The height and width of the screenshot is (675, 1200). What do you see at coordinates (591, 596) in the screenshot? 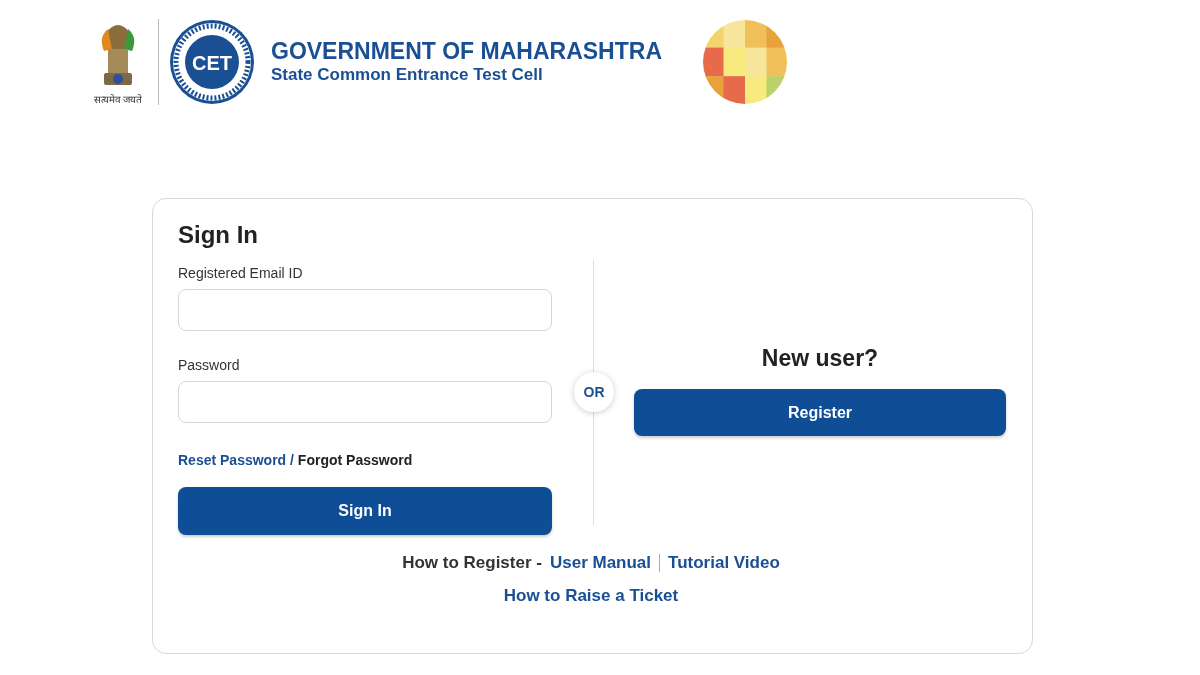
I see `raise-ticket-link: How to Raise a Ticket` at bounding box center [591, 596].